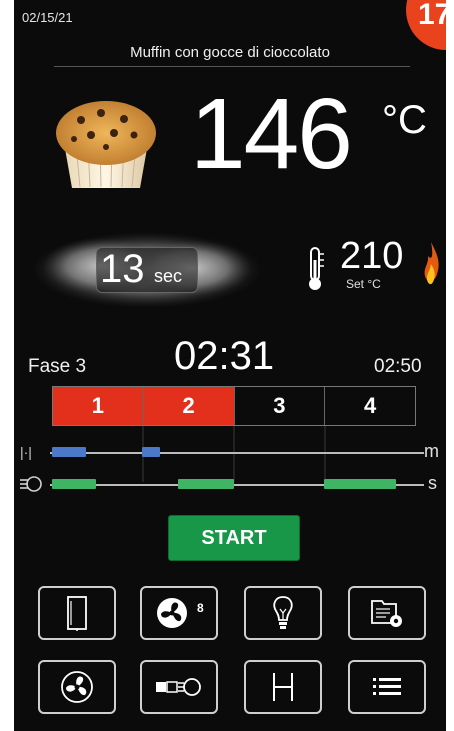  I want to click on light-button, so click(283, 613).